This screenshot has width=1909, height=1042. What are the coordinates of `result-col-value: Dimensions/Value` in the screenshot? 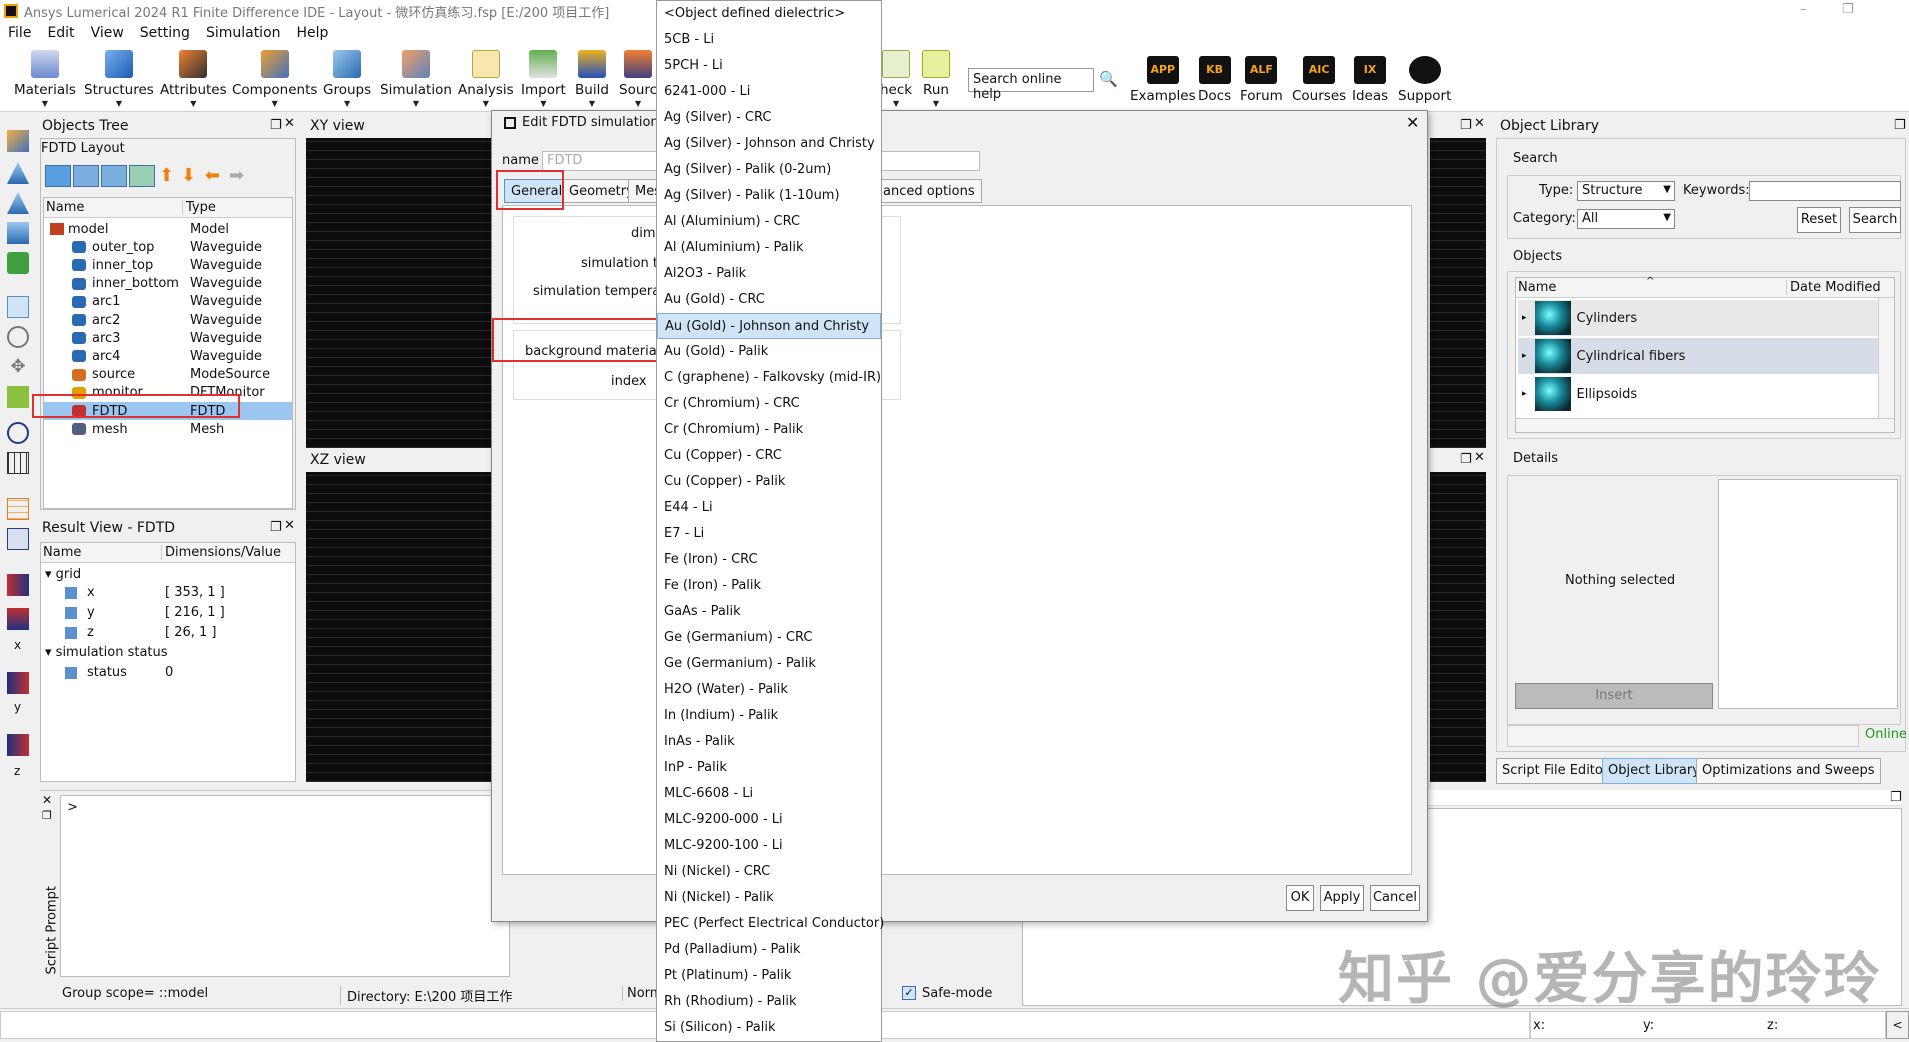 It's located at (221, 552).